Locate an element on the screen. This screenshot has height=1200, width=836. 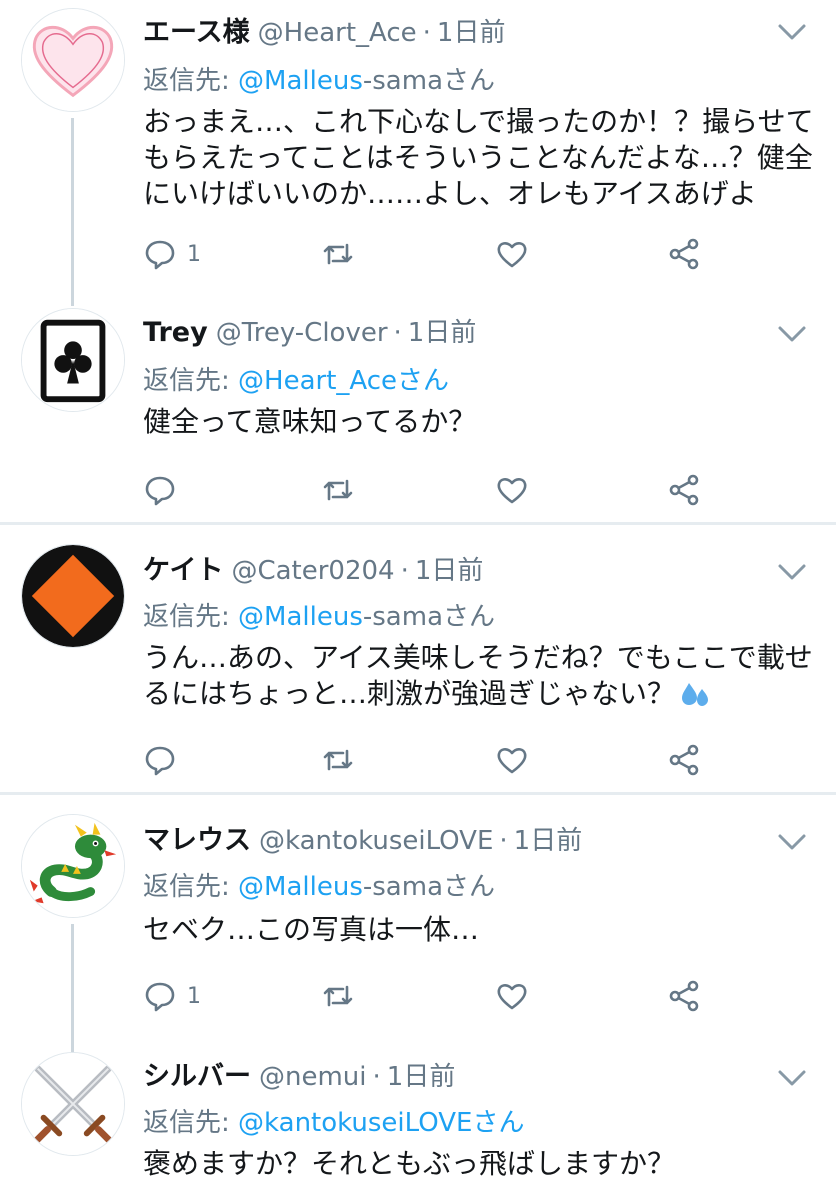
club-card-icon is located at coordinates (73, 360).